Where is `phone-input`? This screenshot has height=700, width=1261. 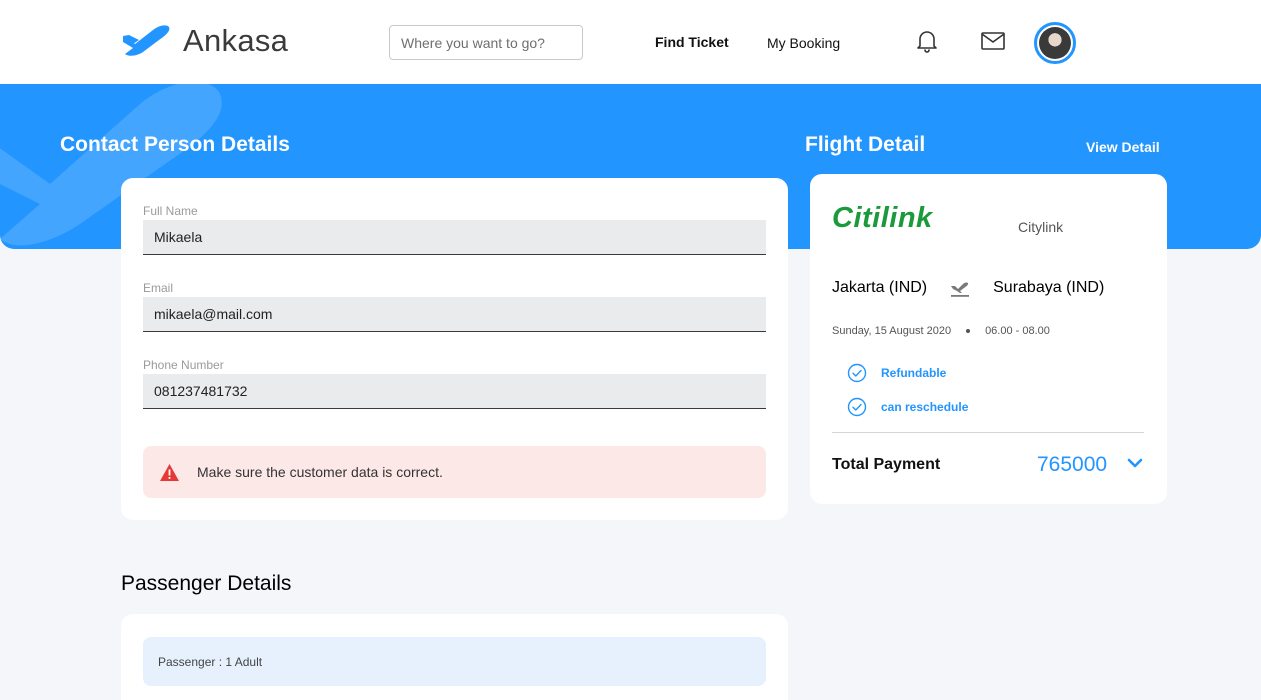 phone-input is located at coordinates (454, 391).